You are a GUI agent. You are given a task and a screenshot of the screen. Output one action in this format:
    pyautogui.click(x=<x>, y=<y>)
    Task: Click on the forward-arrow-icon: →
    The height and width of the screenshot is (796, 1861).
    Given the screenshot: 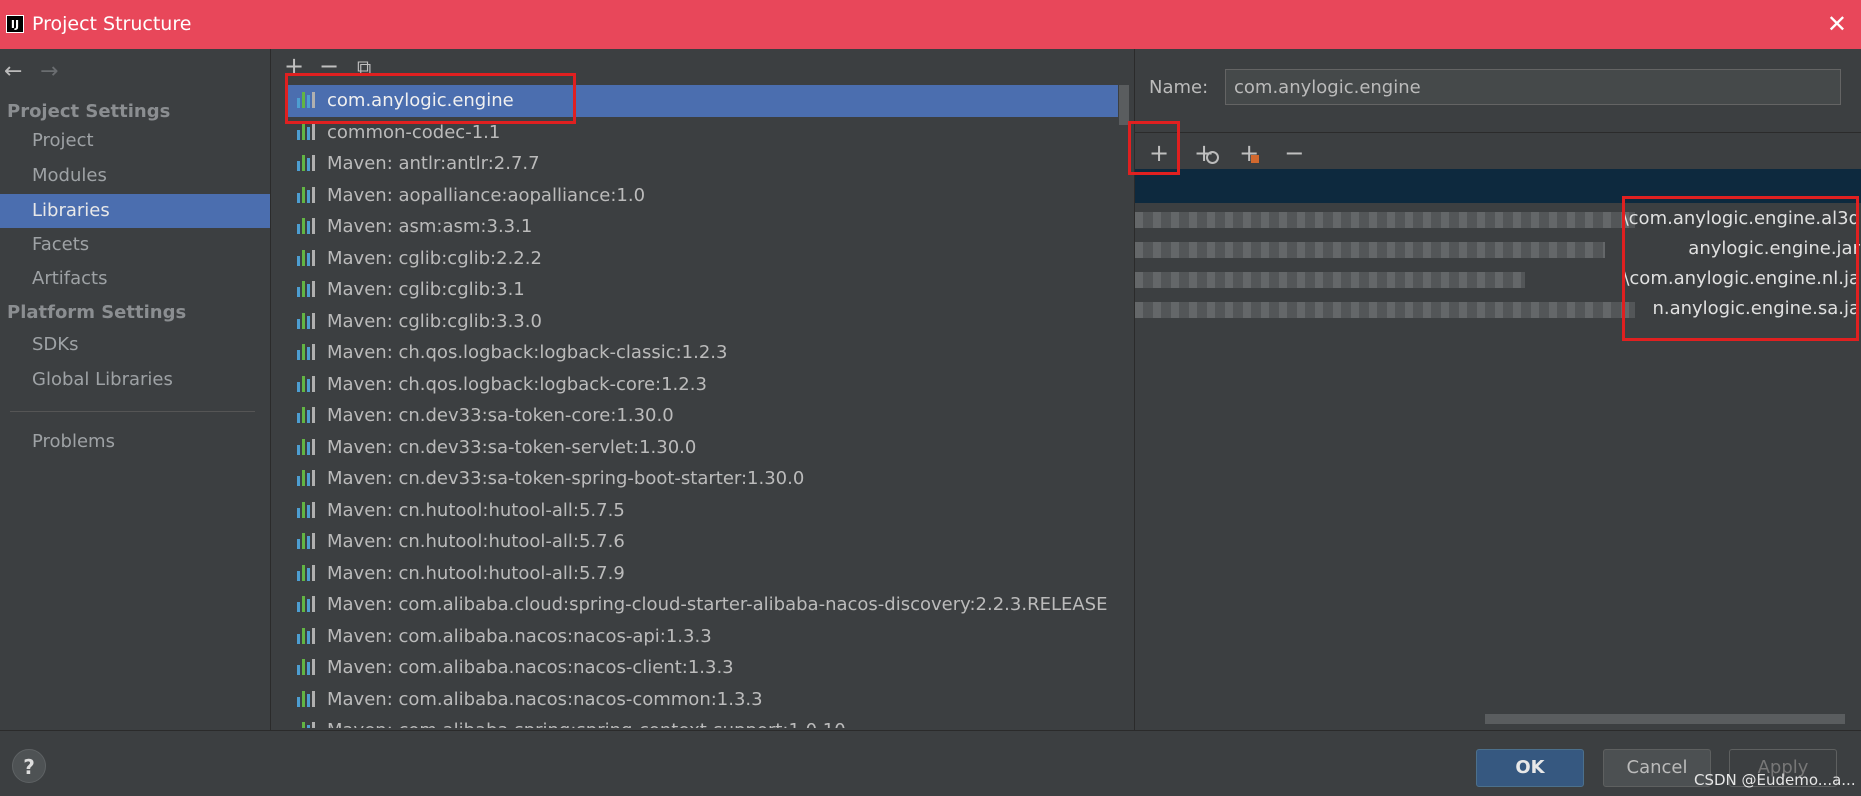 What is the action you would take?
    pyautogui.click(x=49, y=71)
    